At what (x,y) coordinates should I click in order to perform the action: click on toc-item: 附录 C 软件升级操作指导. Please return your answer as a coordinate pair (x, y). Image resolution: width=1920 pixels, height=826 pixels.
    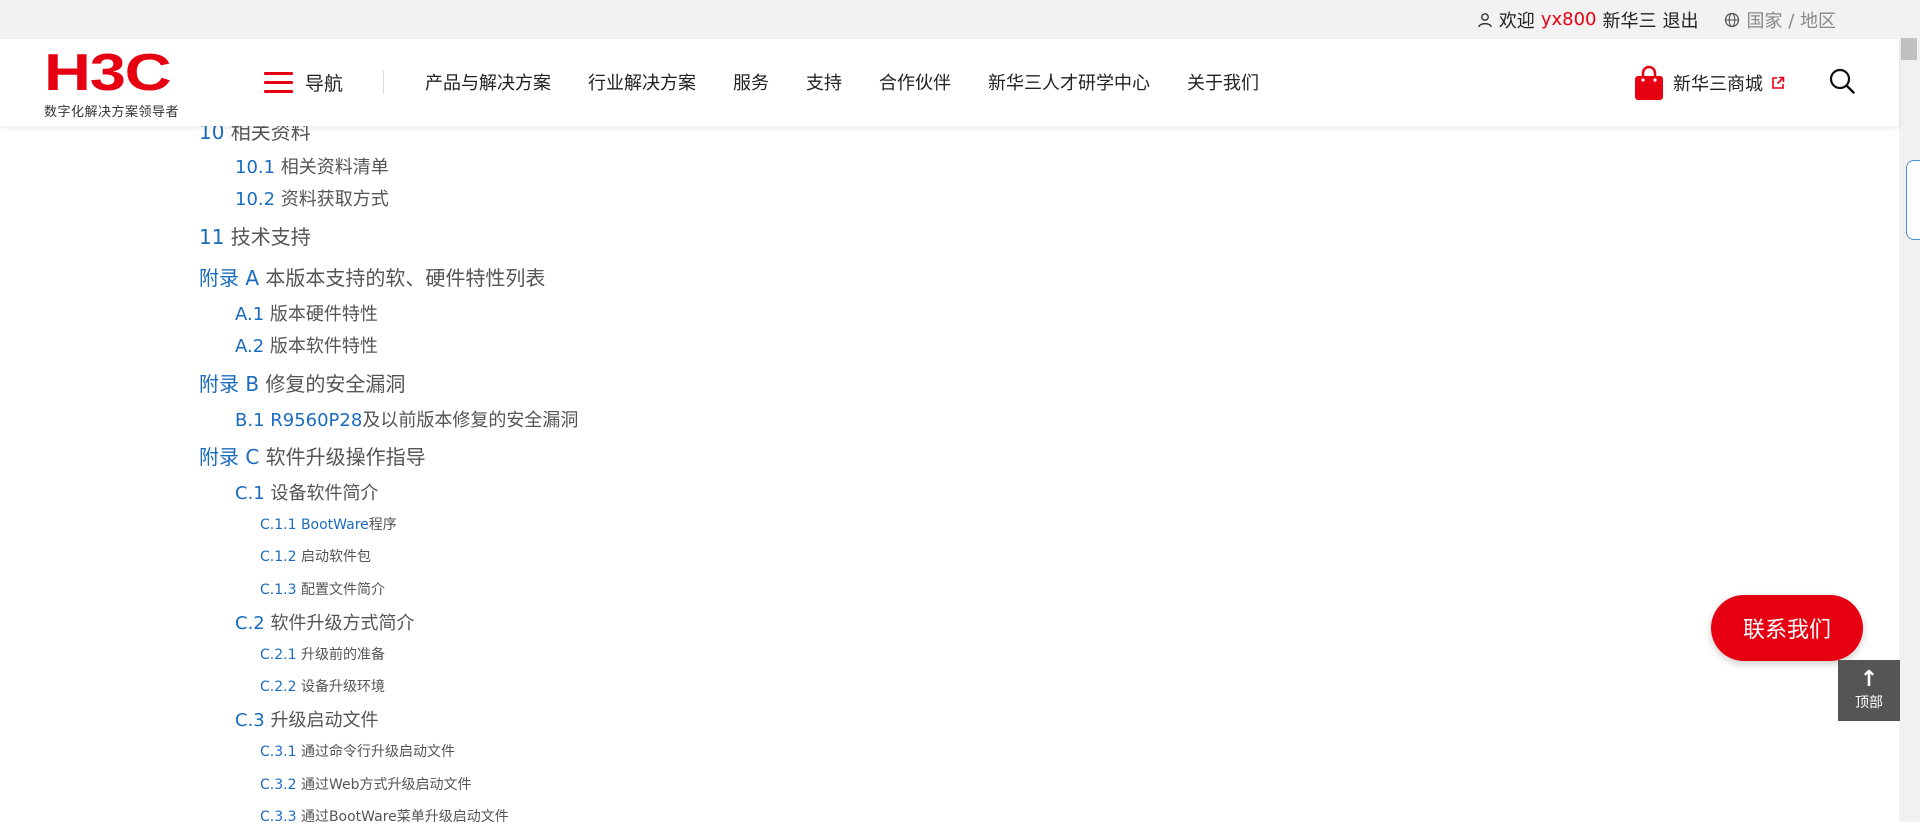
    Looking at the image, I should click on (312, 455).